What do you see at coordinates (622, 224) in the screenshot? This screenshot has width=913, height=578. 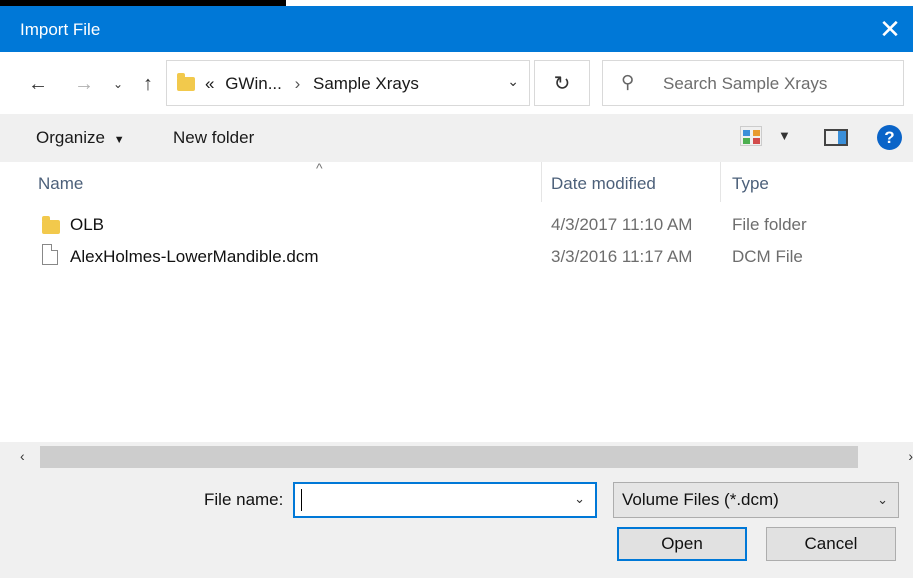 I see `file-date-modified: 4/3/2017 11:10 AM` at bounding box center [622, 224].